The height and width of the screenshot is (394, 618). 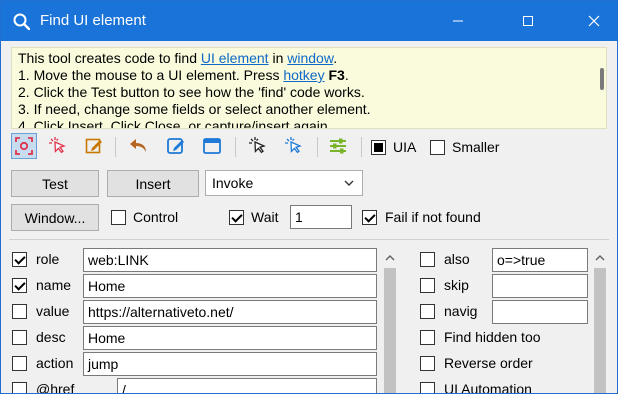 What do you see at coordinates (109, 58) in the screenshot?
I see `info-text: This tool creates code to find` at bounding box center [109, 58].